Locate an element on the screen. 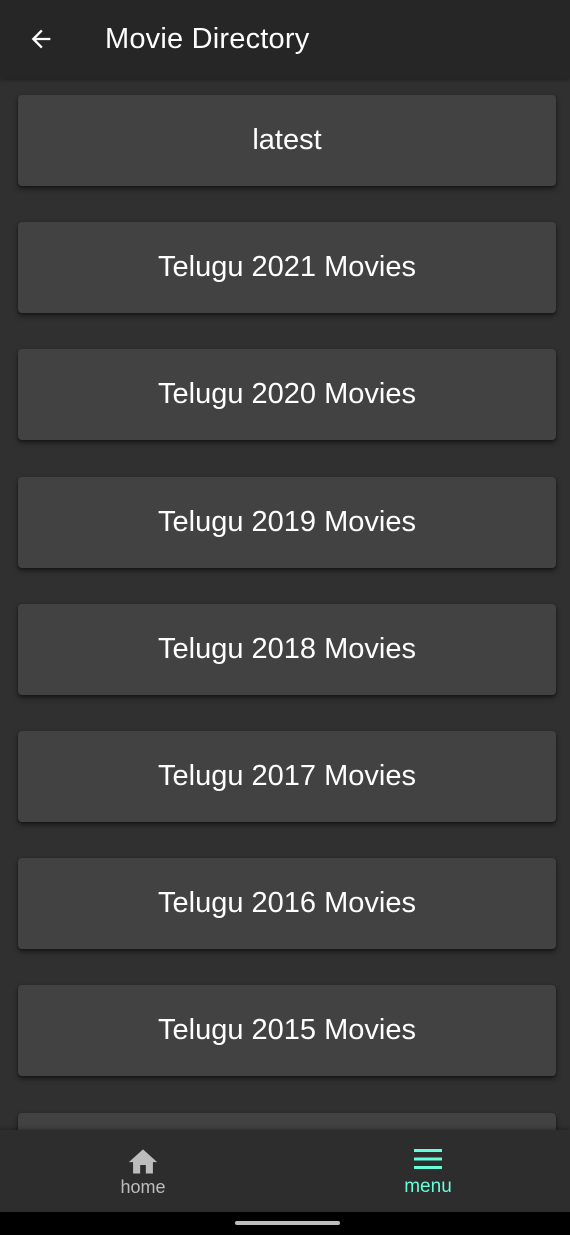  nav-menu-button: menu is located at coordinates (428, 1171).